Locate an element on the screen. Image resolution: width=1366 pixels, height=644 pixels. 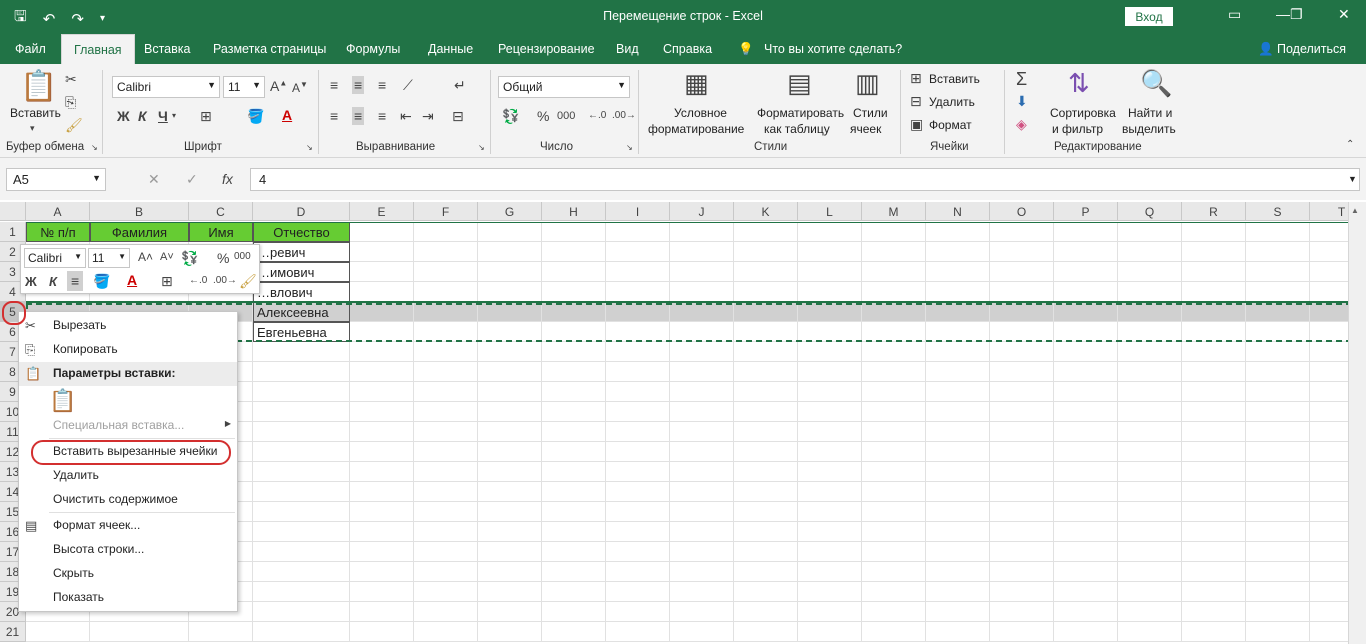
cell-j21 is located at coordinates (702, 632).